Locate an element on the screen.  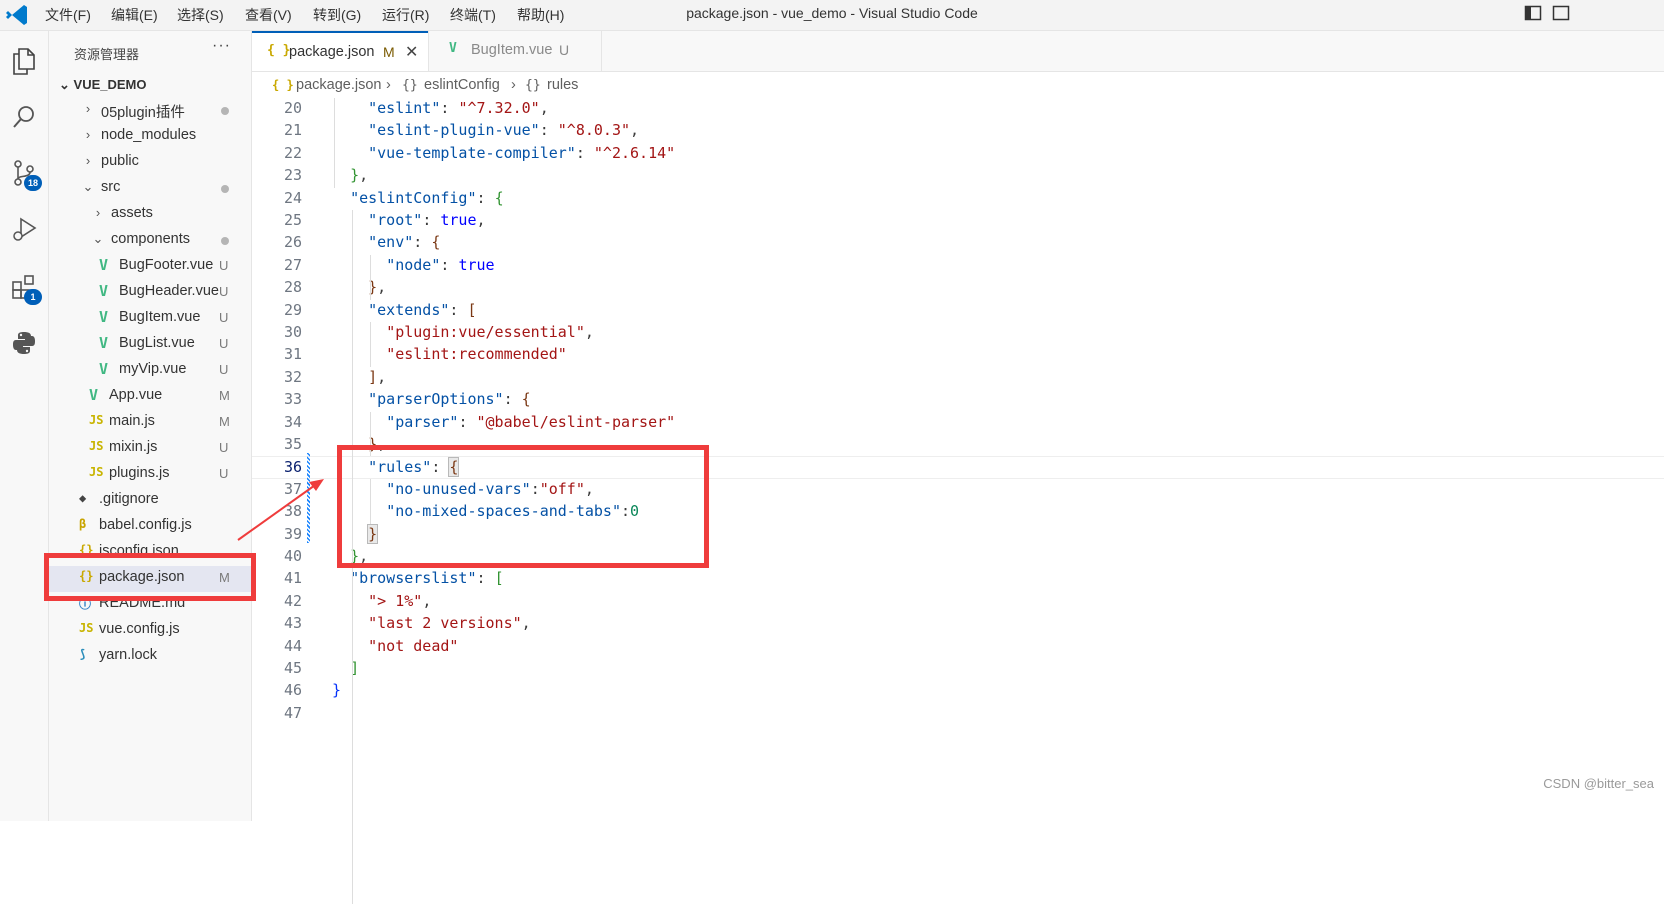
toggle-sidebar-icon is located at coordinates (1533, 15).